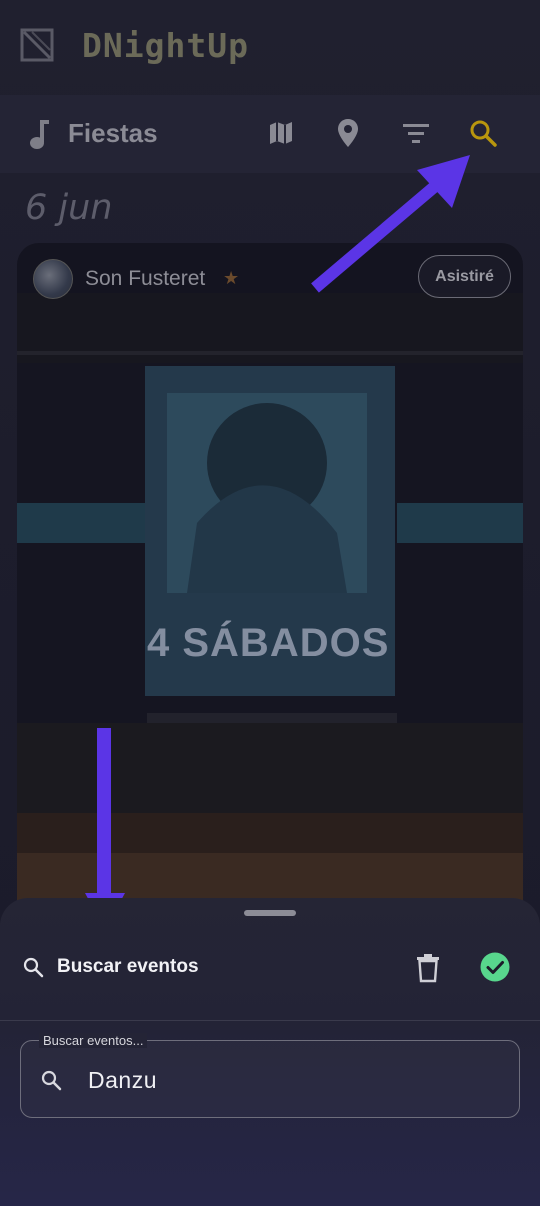 The image size is (540, 1206). Describe the element at coordinates (270, 913) in the screenshot. I see `drag-handle` at that location.